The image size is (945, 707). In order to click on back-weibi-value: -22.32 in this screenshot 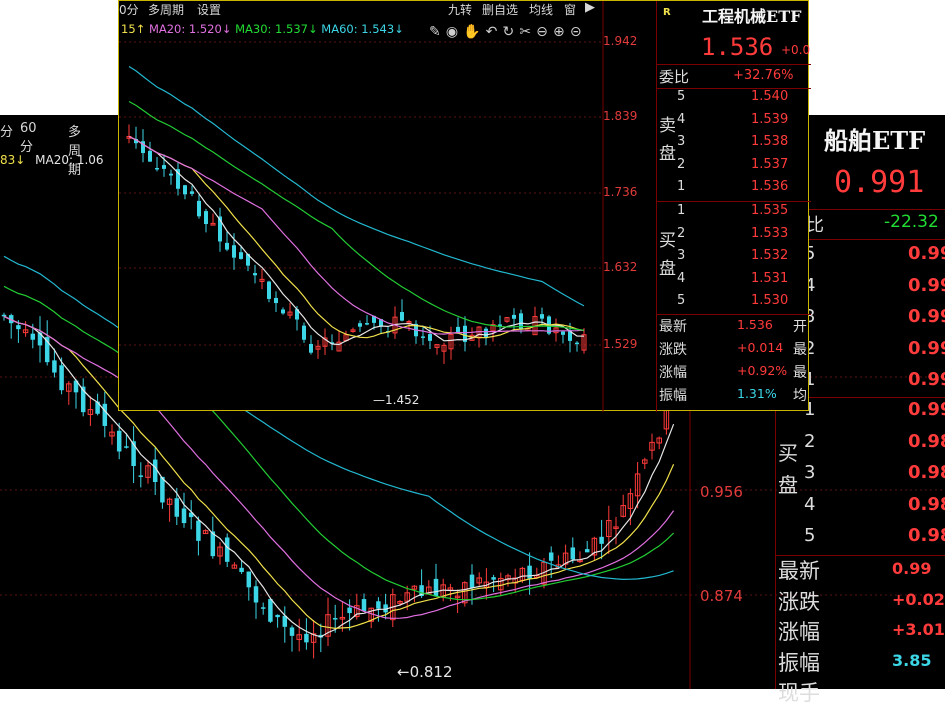, I will do `click(911, 222)`.